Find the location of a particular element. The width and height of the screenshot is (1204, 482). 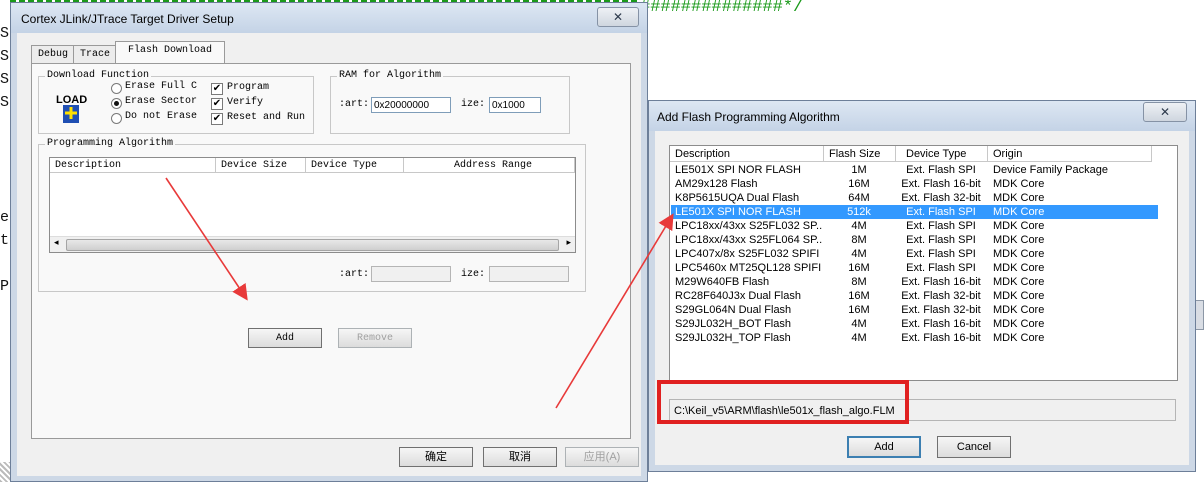

arrow-to-add is located at coordinates (206, 239).